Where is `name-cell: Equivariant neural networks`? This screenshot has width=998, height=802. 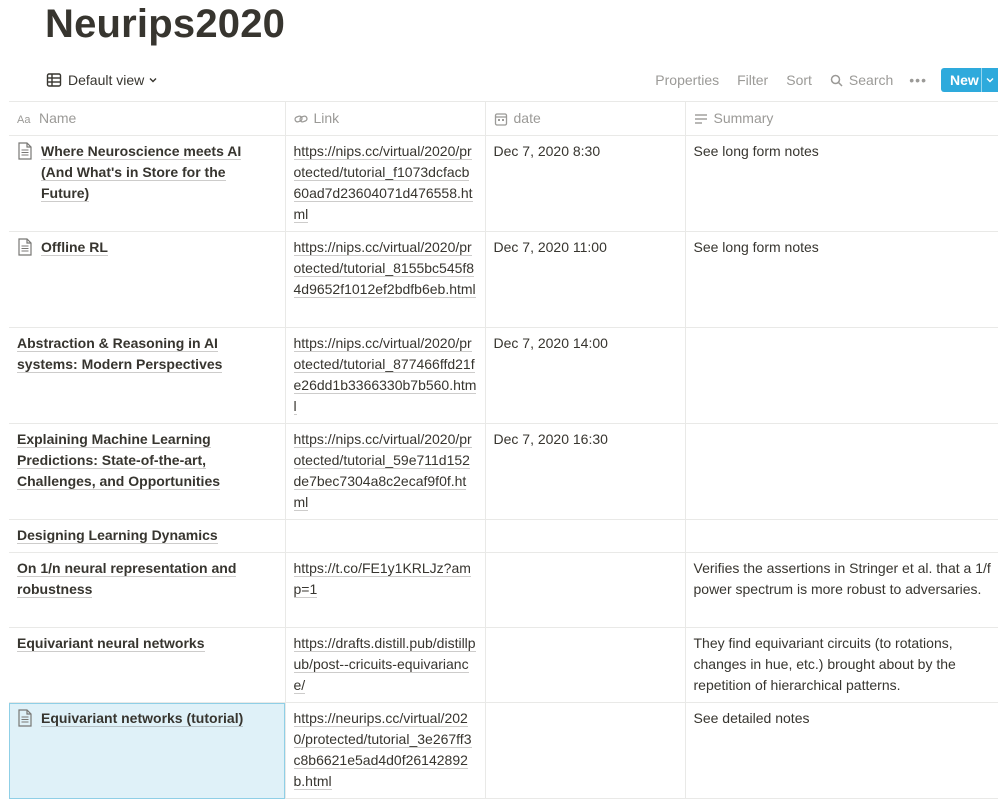
name-cell: Equivariant neural networks is located at coordinates (147, 665).